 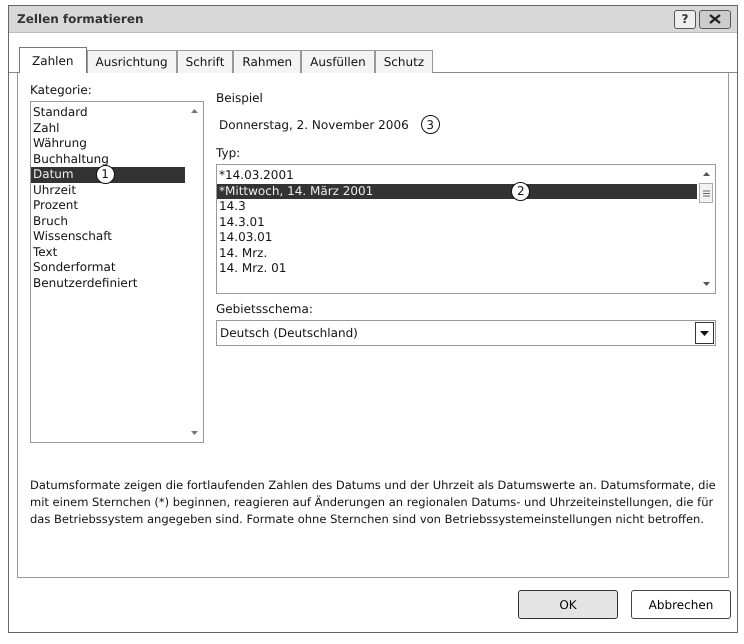 I want to click on list-item: Wissenschaft, so click(x=108, y=236).